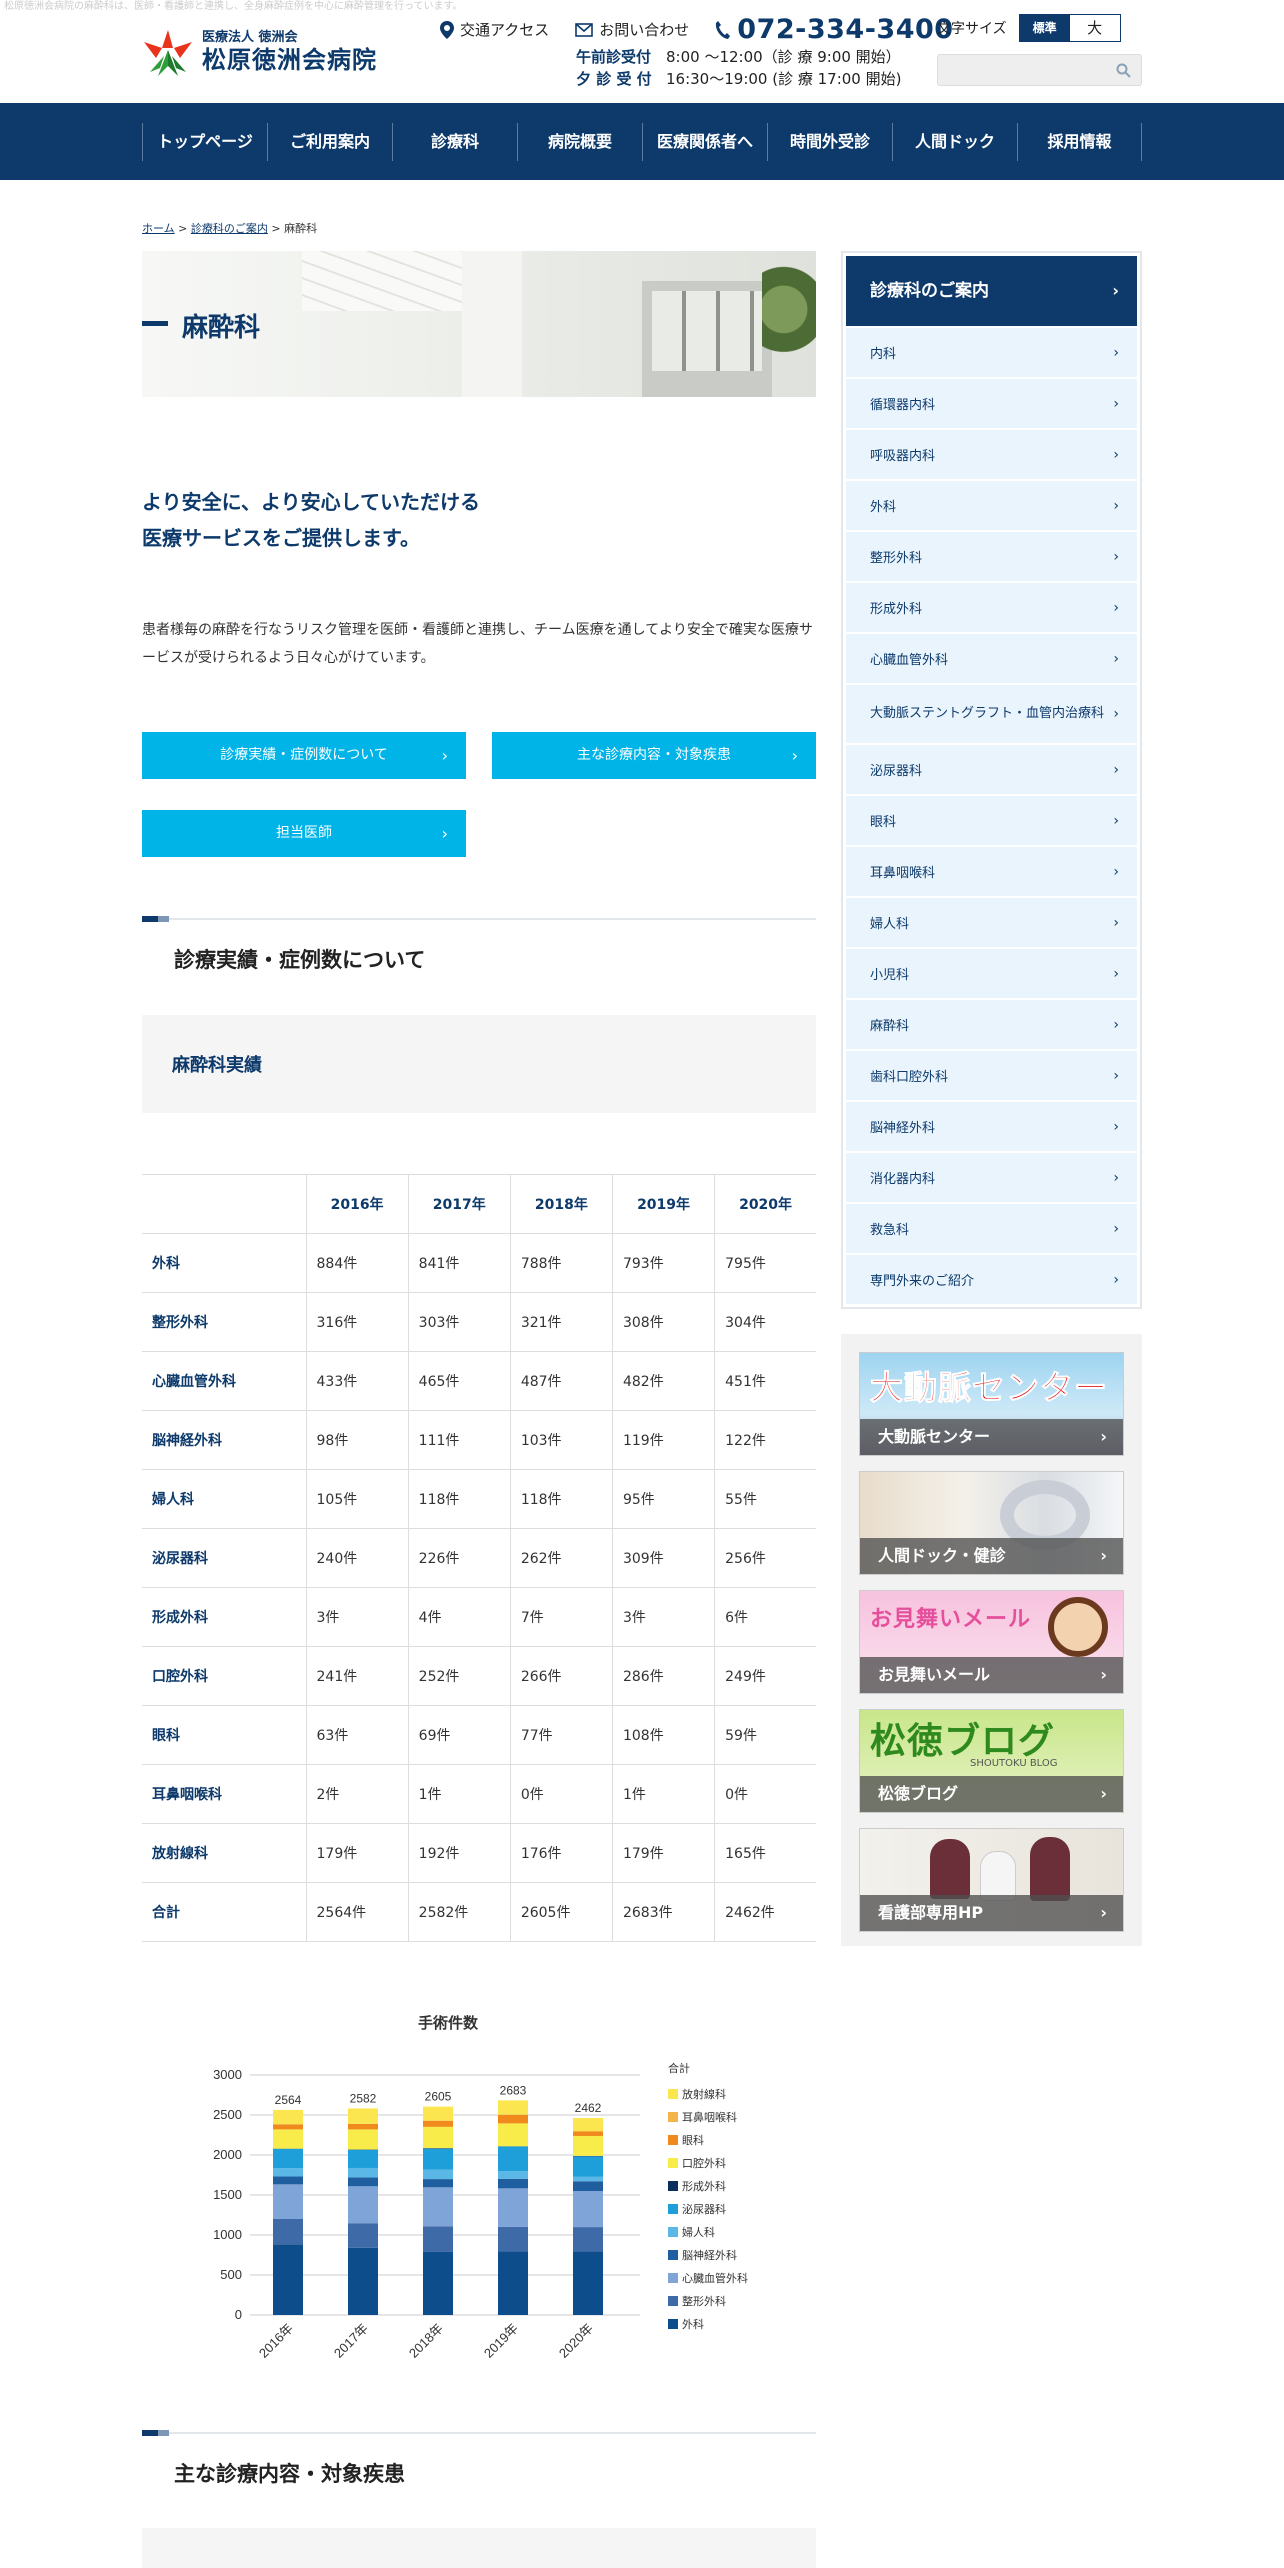 The width and height of the screenshot is (1284, 2568). Describe the element at coordinates (991, 1176) in the screenshot. I see `sidebar-item: 消化器内科 ›` at that location.